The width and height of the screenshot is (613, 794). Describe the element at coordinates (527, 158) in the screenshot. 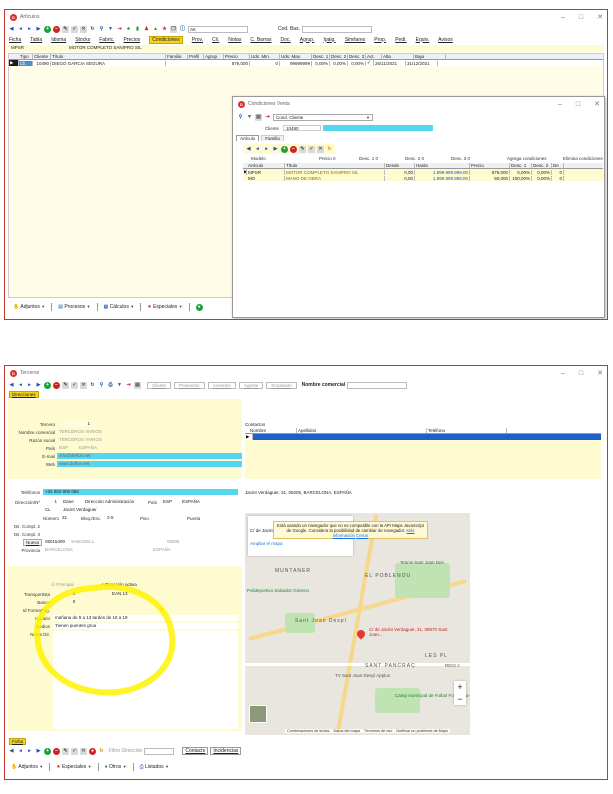

I see `agrega-condiciones-button: Agrega condiciones` at that location.